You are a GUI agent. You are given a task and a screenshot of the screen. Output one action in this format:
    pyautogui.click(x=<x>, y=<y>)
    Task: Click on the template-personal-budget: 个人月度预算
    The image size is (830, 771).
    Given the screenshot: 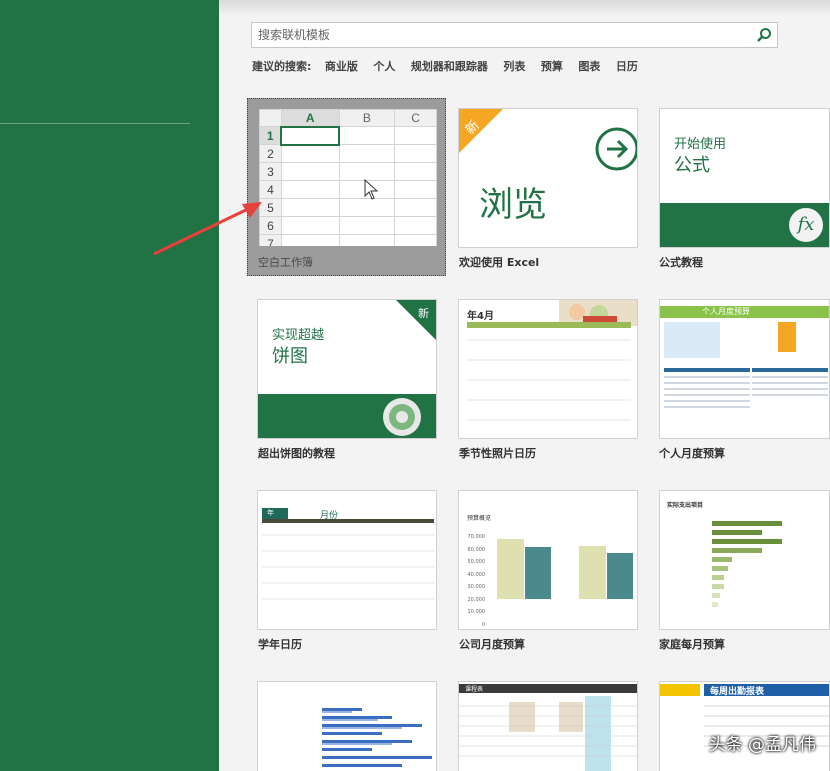 What is the action you would take?
    pyautogui.click(x=744, y=369)
    